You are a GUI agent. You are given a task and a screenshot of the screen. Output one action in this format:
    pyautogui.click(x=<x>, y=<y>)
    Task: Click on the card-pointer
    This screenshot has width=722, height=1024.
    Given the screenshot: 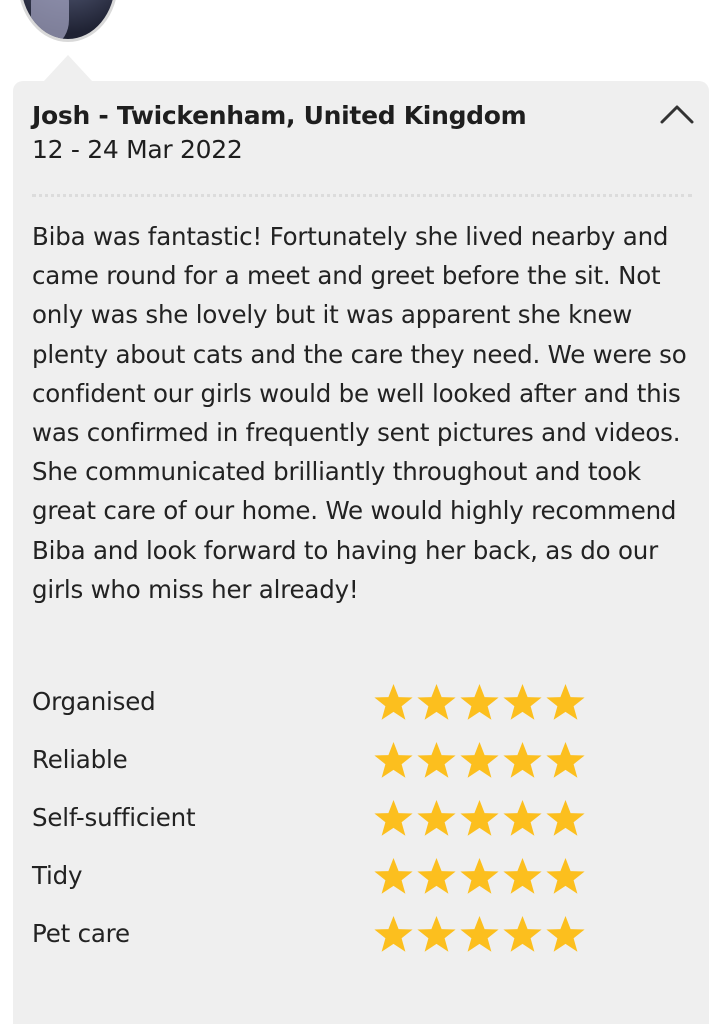 What is the action you would take?
    pyautogui.click(x=68, y=68)
    